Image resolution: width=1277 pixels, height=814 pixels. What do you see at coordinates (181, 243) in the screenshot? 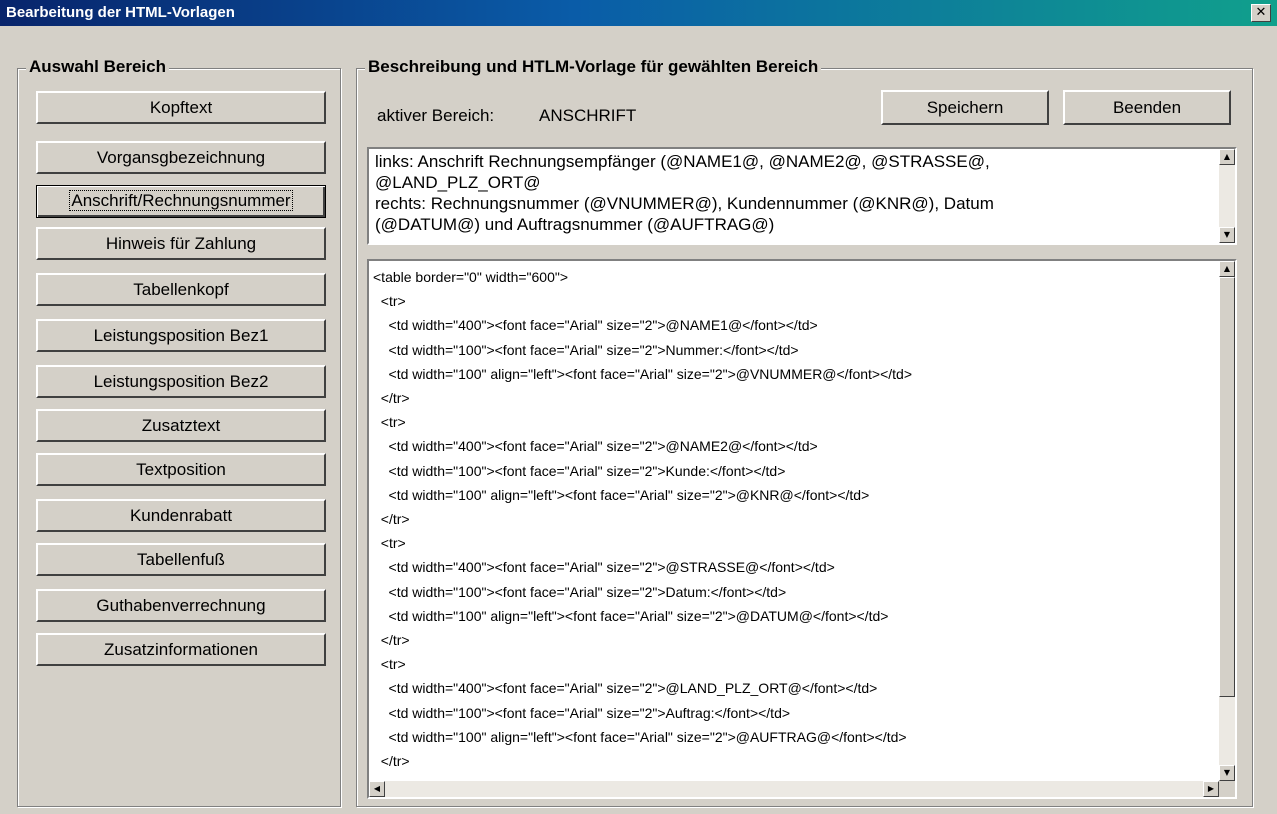
I see `area-button-hinweis-zahlung: Hinweis für Zahlung` at bounding box center [181, 243].